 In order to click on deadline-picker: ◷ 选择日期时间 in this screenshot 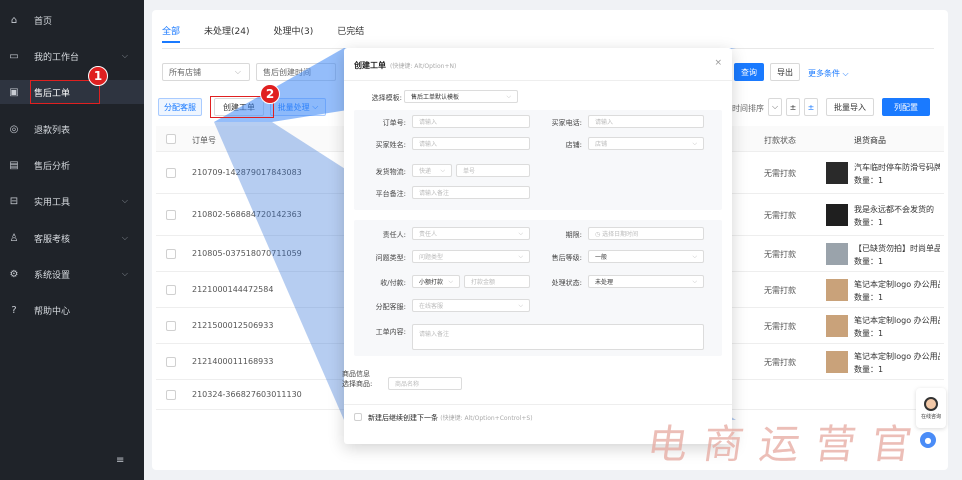, I will do `click(646, 233)`.